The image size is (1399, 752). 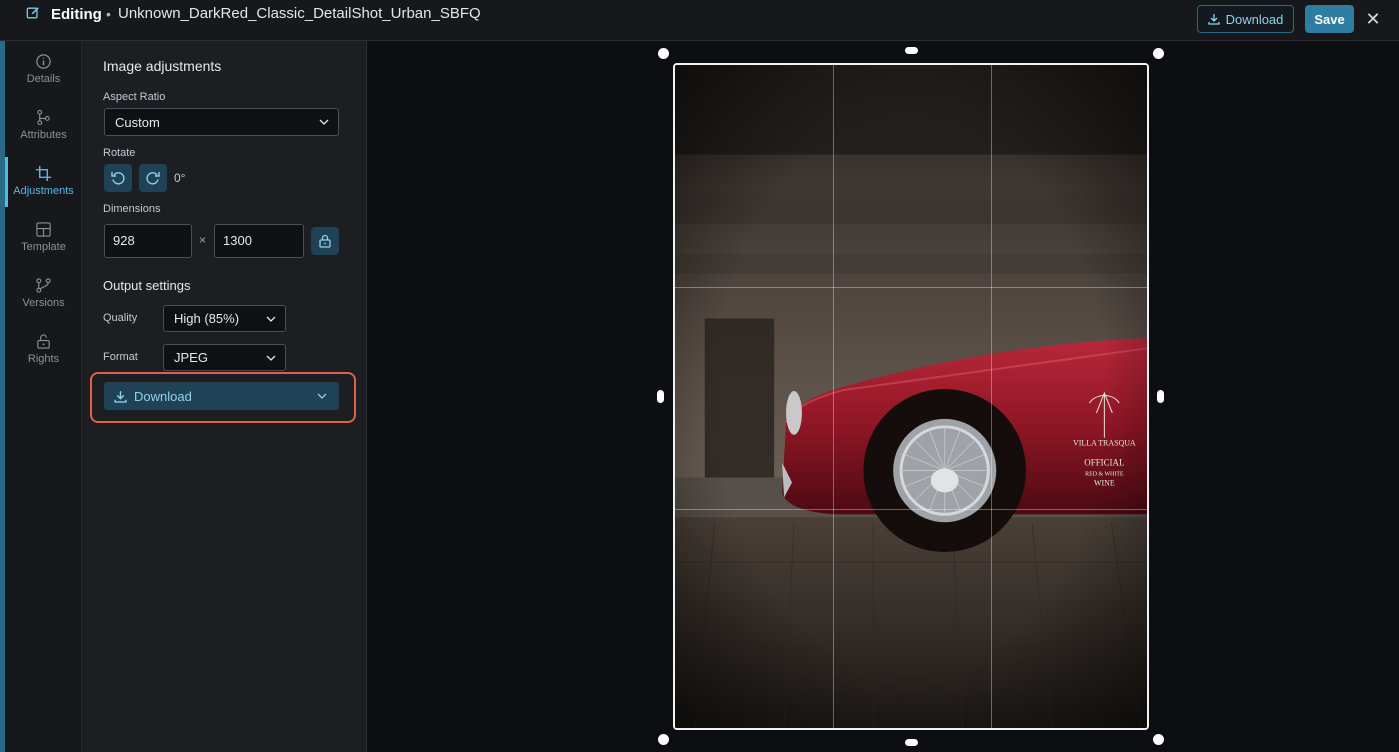 I want to click on sign-official: OFFICIAL, so click(x=1104, y=463).